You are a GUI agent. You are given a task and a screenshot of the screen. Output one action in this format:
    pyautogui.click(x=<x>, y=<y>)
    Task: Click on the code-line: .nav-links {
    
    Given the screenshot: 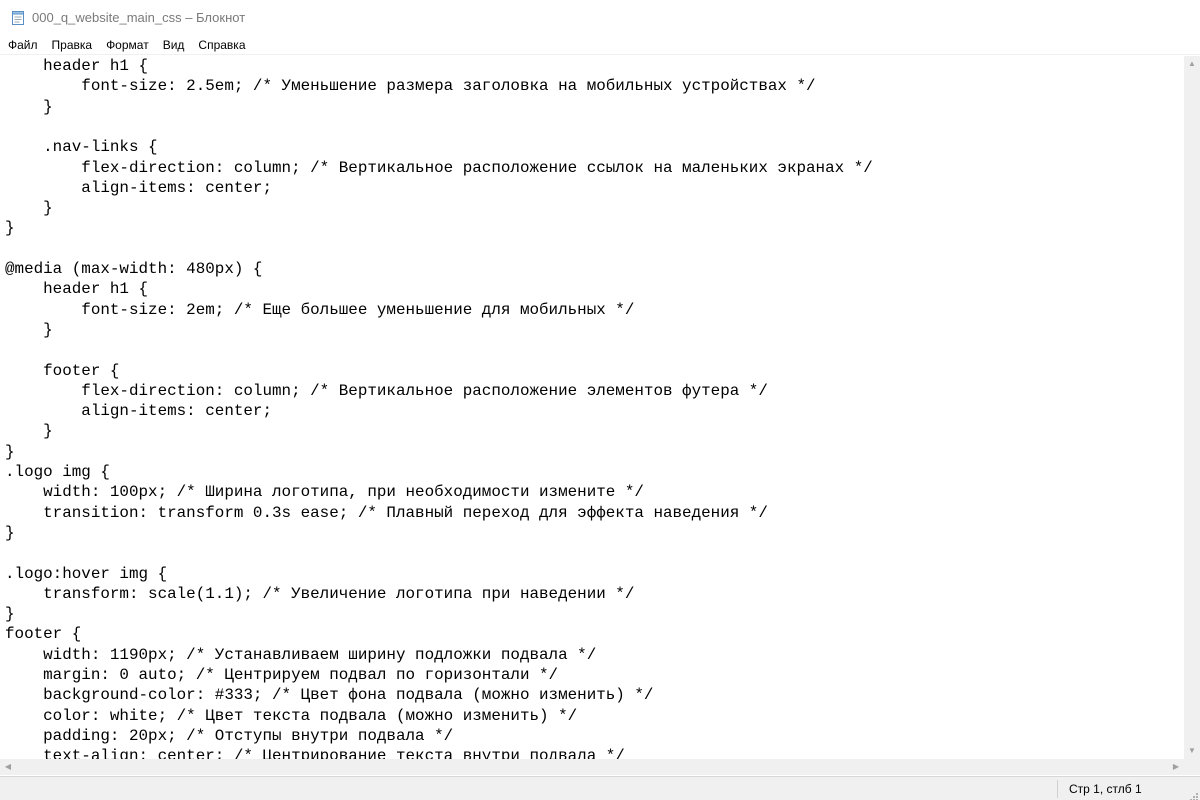 What is the action you would take?
    pyautogui.click(x=81, y=147)
    